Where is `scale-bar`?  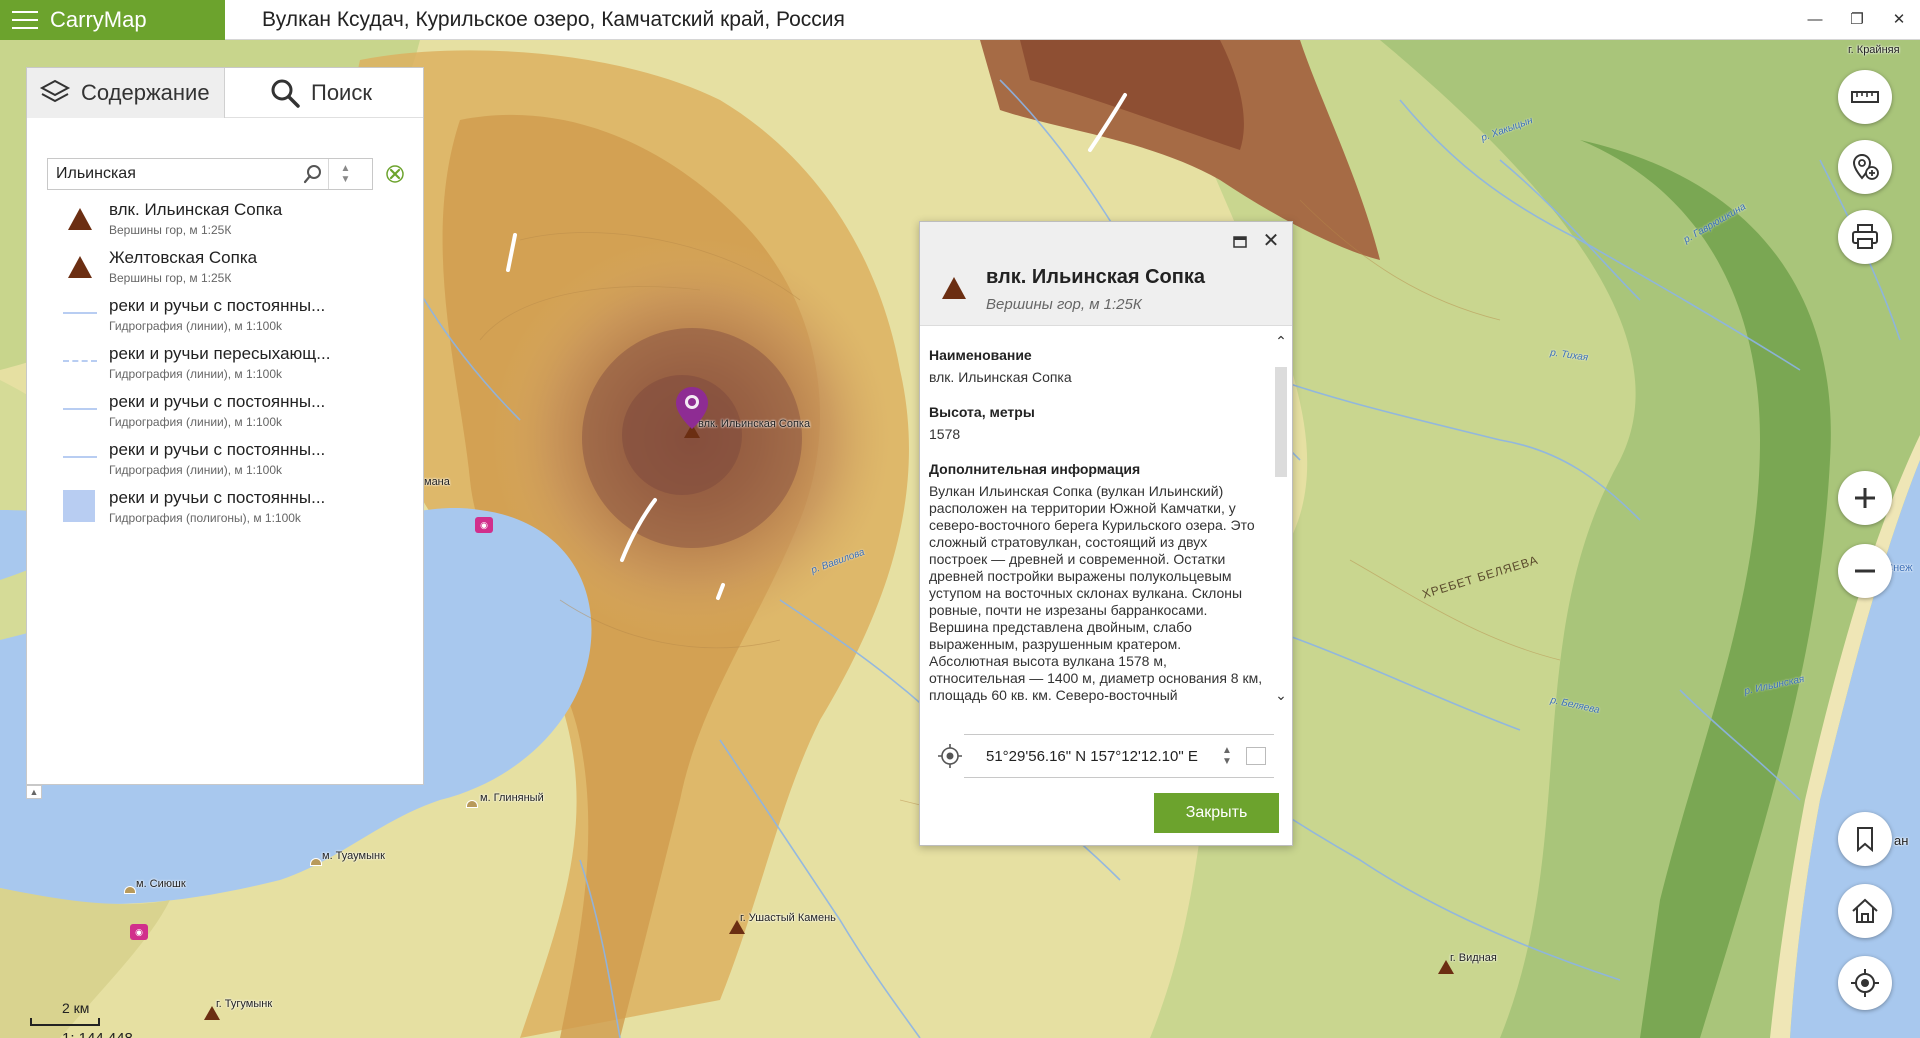
scale-bar is located at coordinates (65, 1022).